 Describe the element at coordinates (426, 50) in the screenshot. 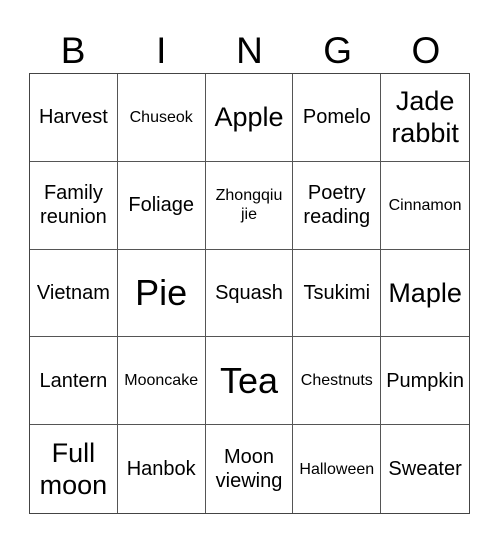

I see `header-letter-o: O` at that location.